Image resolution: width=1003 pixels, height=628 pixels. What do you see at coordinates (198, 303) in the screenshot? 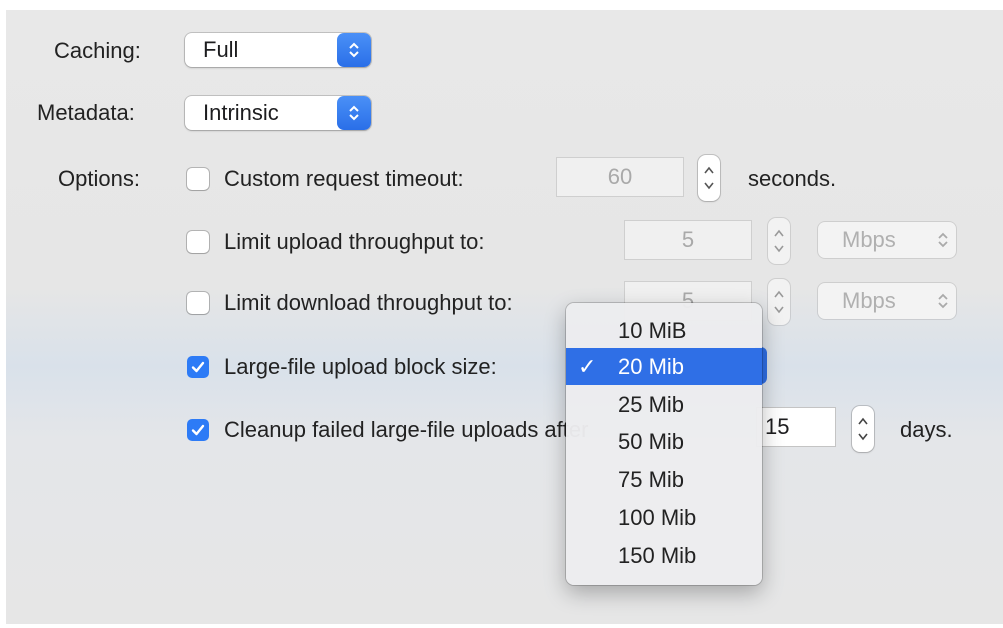
I see `download-checkbox` at bounding box center [198, 303].